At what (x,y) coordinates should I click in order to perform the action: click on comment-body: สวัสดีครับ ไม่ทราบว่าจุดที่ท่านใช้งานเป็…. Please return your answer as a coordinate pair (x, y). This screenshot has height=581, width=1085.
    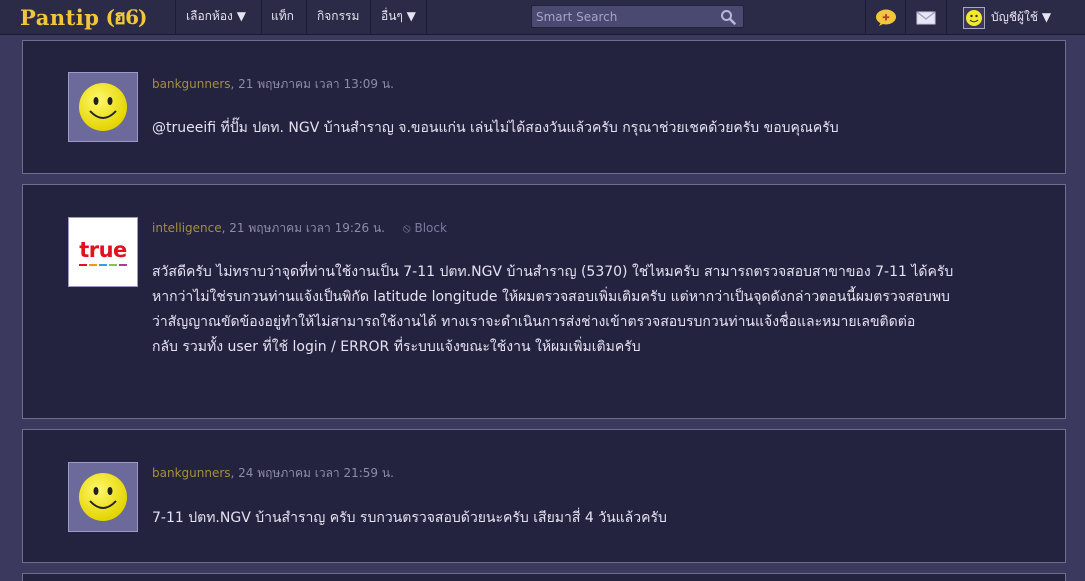
    Looking at the image, I should click on (552, 310).